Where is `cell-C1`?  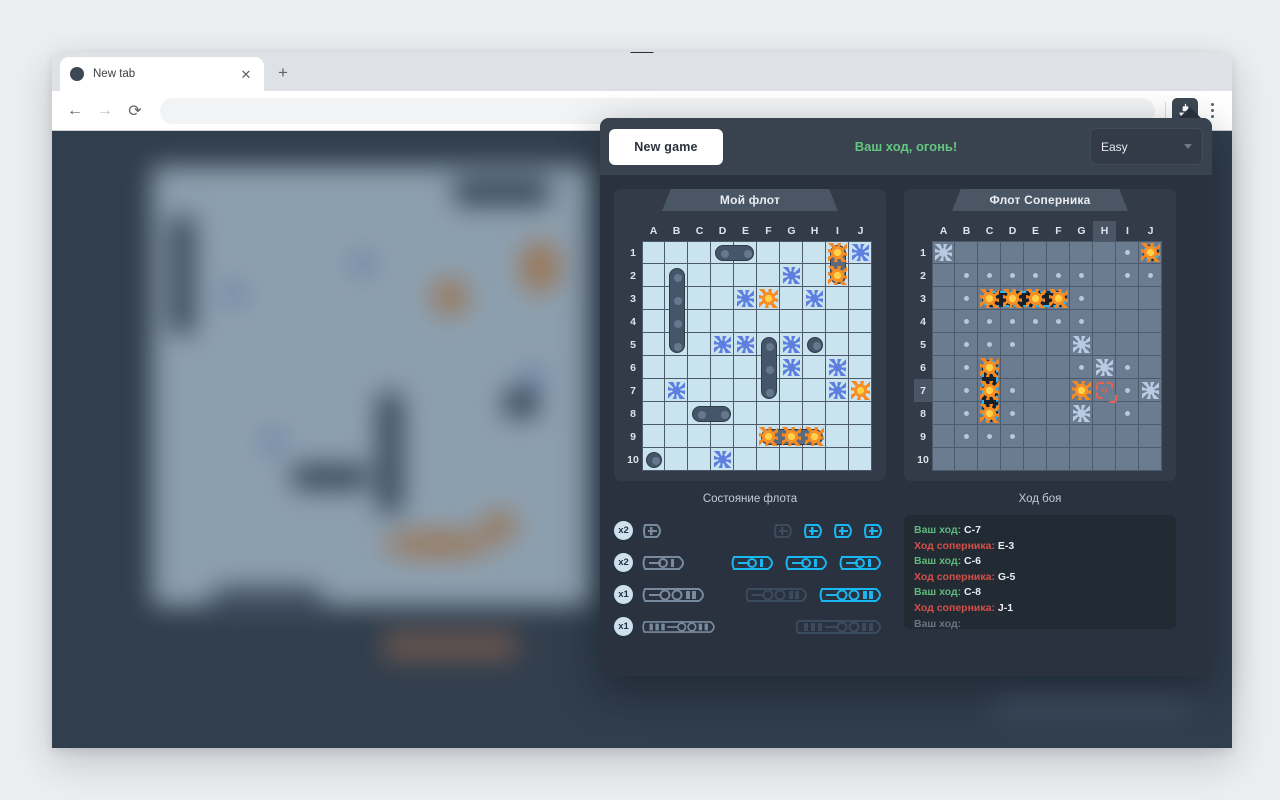 cell-C1 is located at coordinates (989, 252).